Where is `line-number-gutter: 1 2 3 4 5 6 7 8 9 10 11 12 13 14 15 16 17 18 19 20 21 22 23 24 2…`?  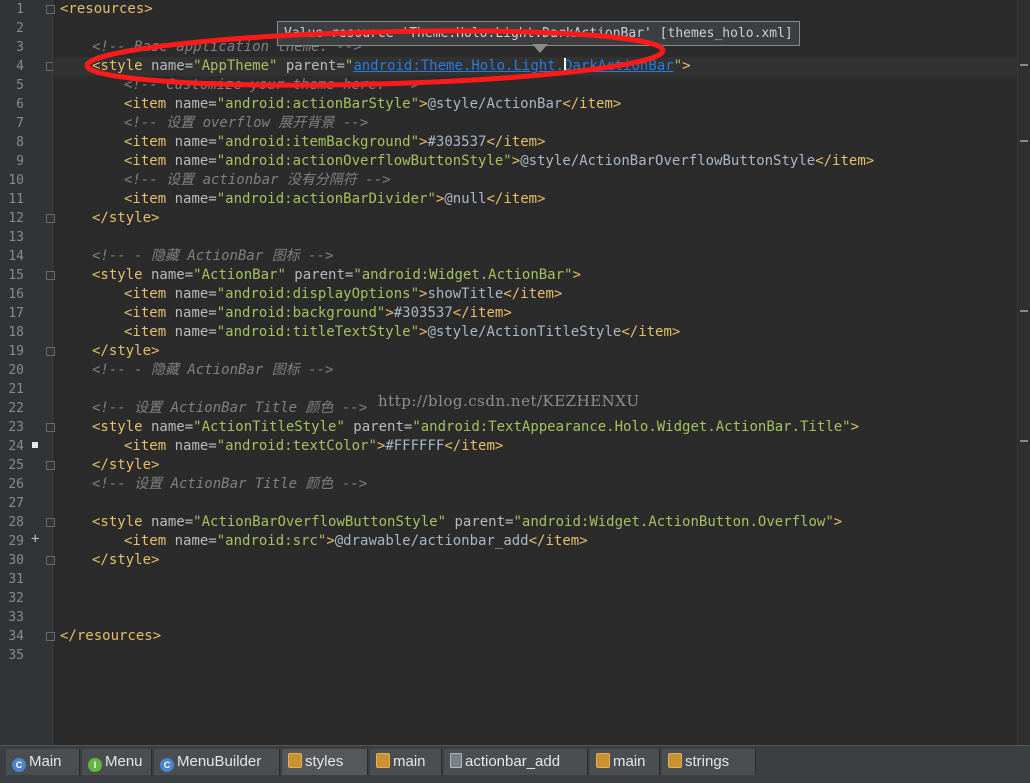 line-number-gutter: 1 2 3 4 5 6 7 8 9 10 11 12 13 14 15 16 17 18 19 20 21 22 23 24 2… is located at coordinates (27, 372).